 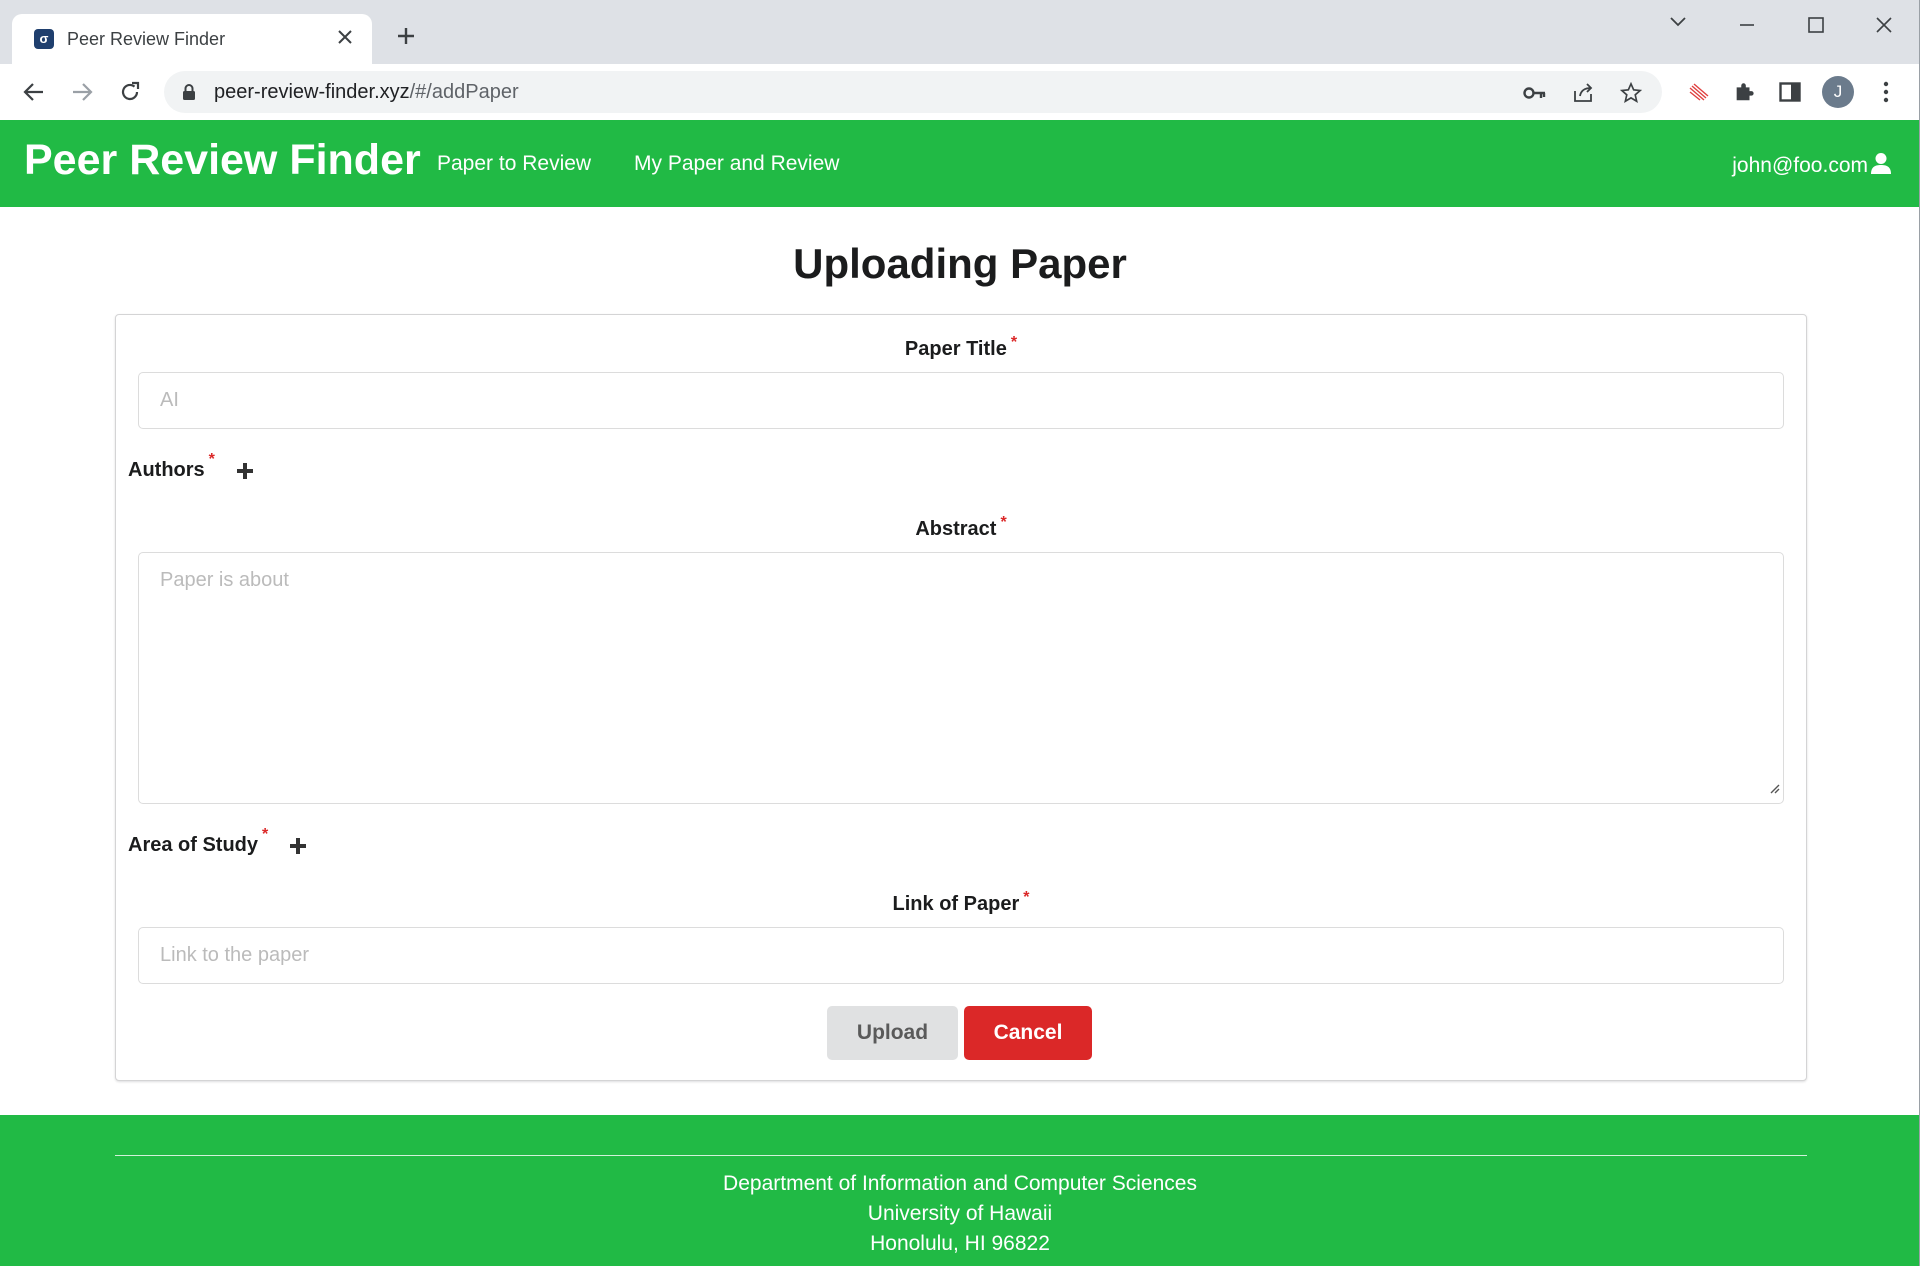 What do you see at coordinates (82, 92) in the screenshot?
I see `forward-icon` at bounding box center [82, 92].